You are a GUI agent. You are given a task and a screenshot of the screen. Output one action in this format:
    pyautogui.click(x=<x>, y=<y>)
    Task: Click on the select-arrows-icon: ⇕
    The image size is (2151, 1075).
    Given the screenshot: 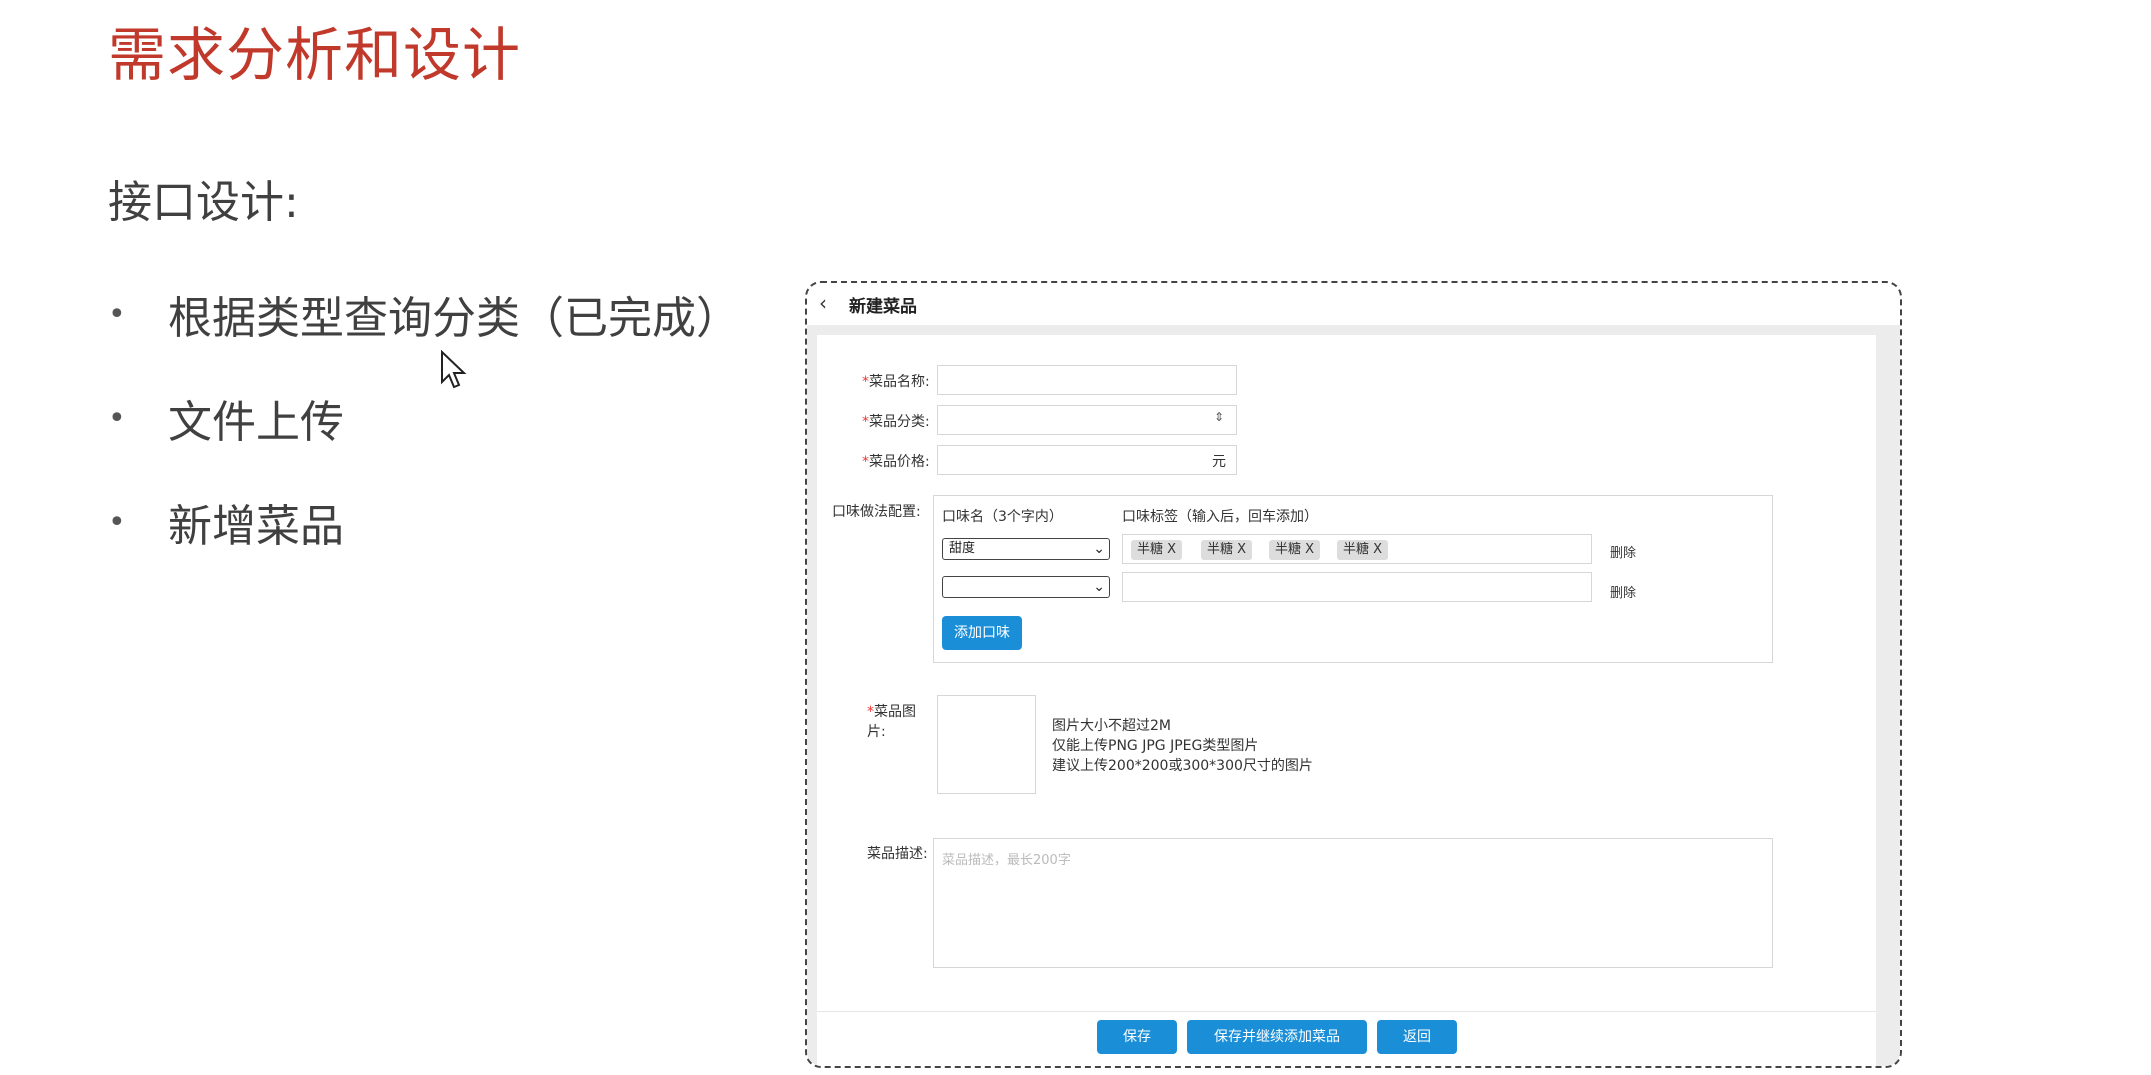 What is the action you would take?
    pyautogui.click(x=1218, y=417)
    